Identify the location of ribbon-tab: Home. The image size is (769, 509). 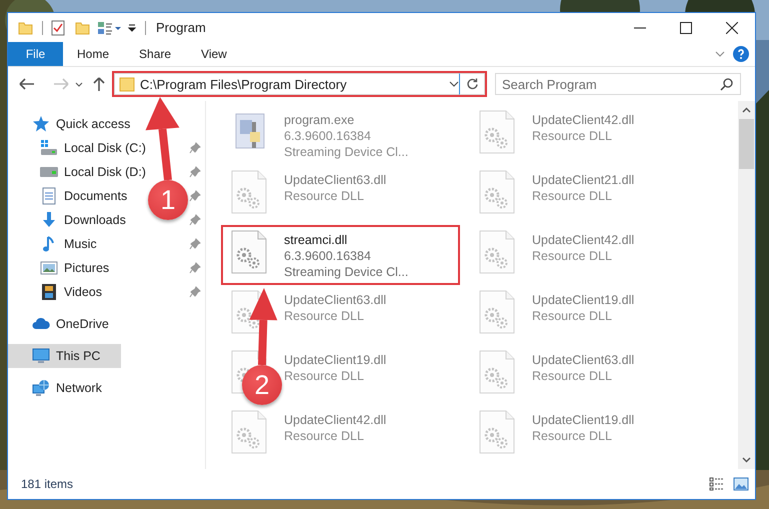
(93, 54).